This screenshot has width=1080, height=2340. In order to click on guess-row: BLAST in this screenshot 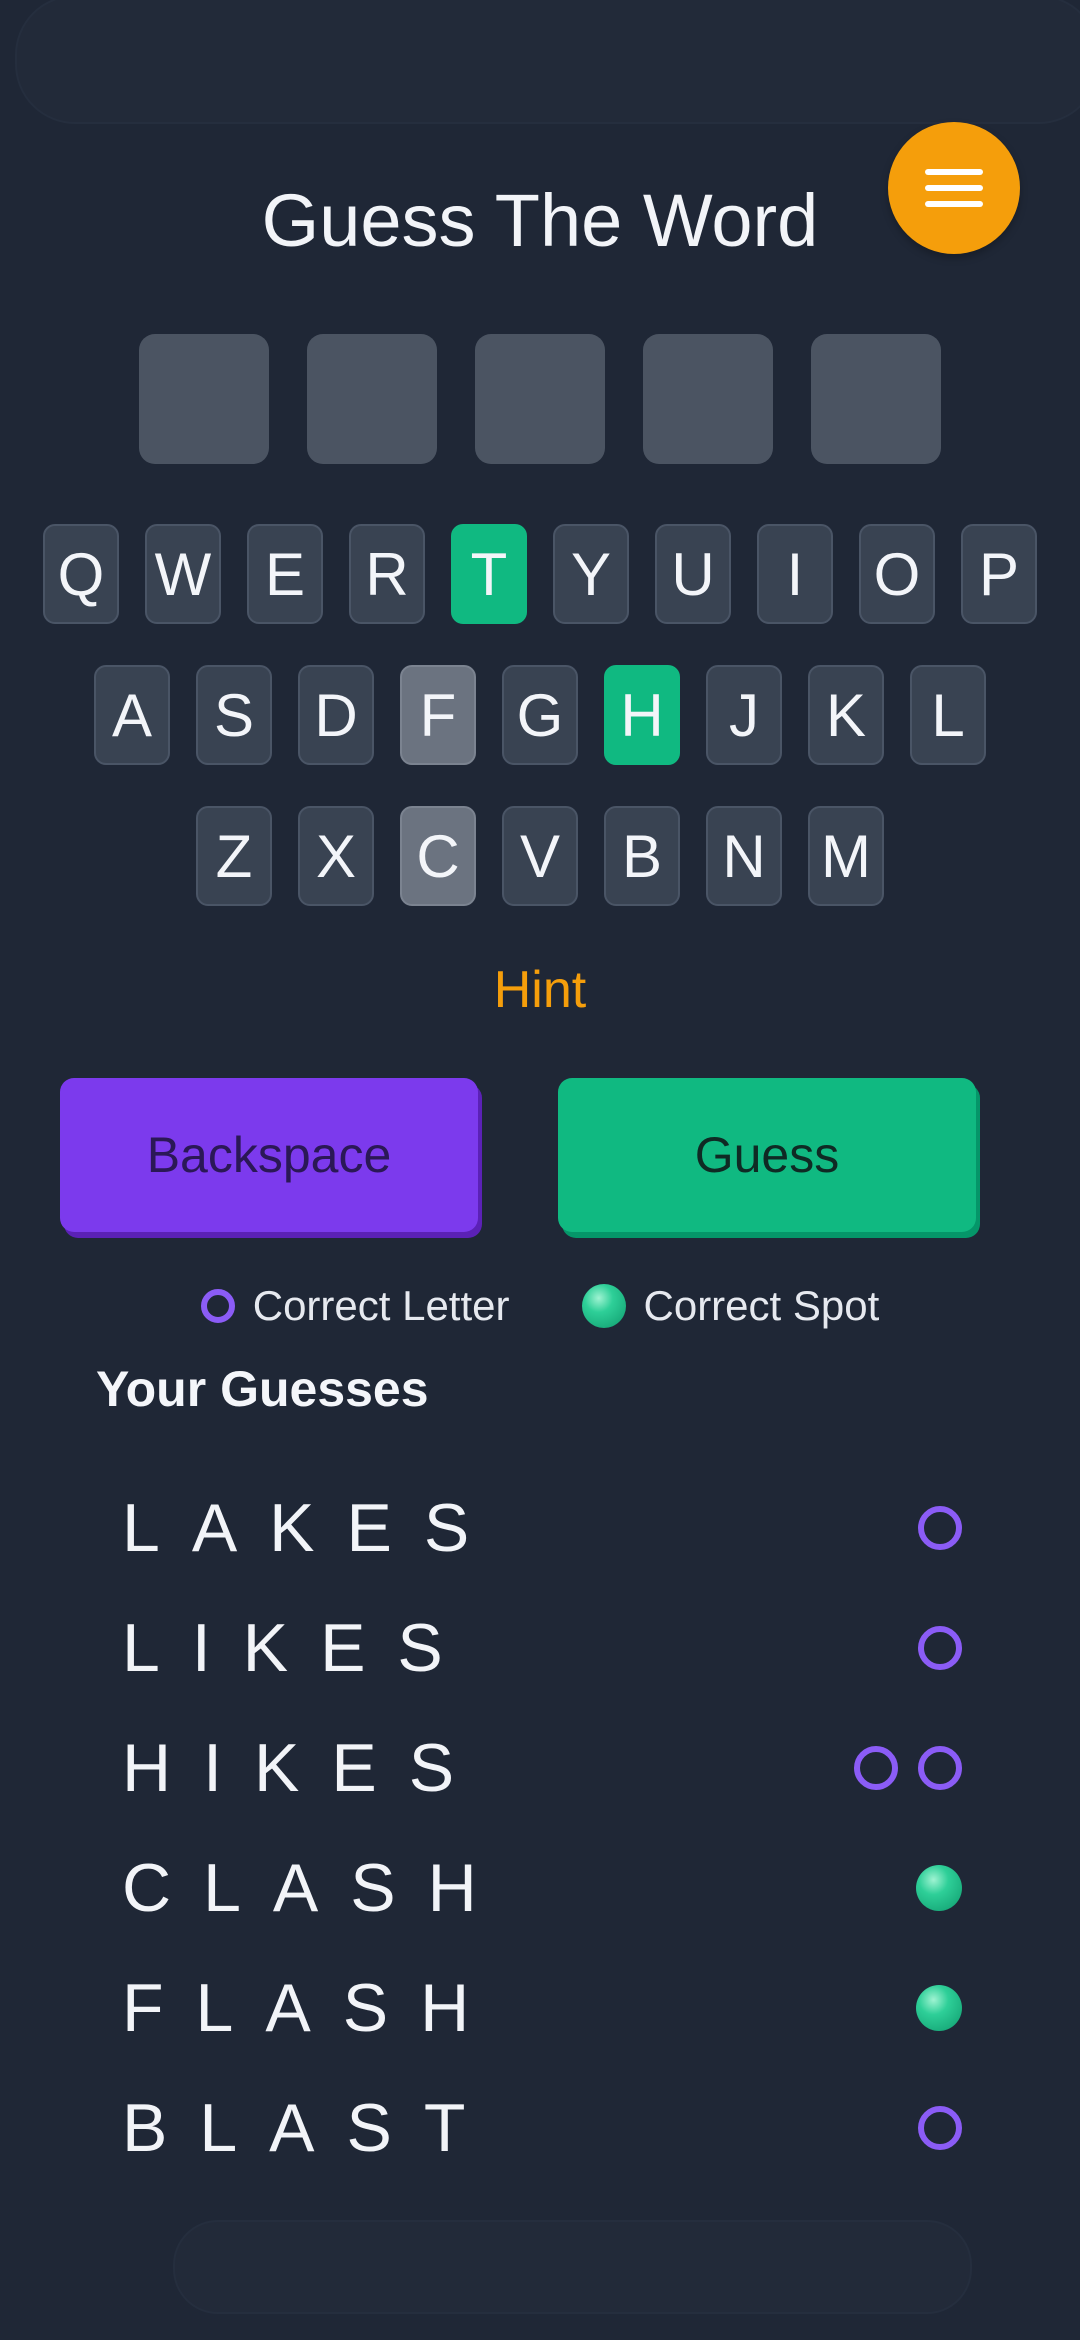, I will do `click(542, 2128)`.